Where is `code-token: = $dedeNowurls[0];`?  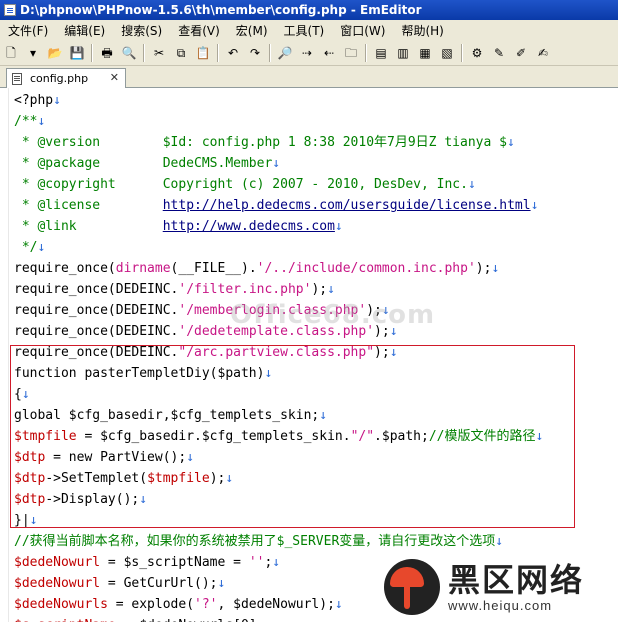
code-token: = $dedeNowurls[0]; is located at coordinates (190, 620).